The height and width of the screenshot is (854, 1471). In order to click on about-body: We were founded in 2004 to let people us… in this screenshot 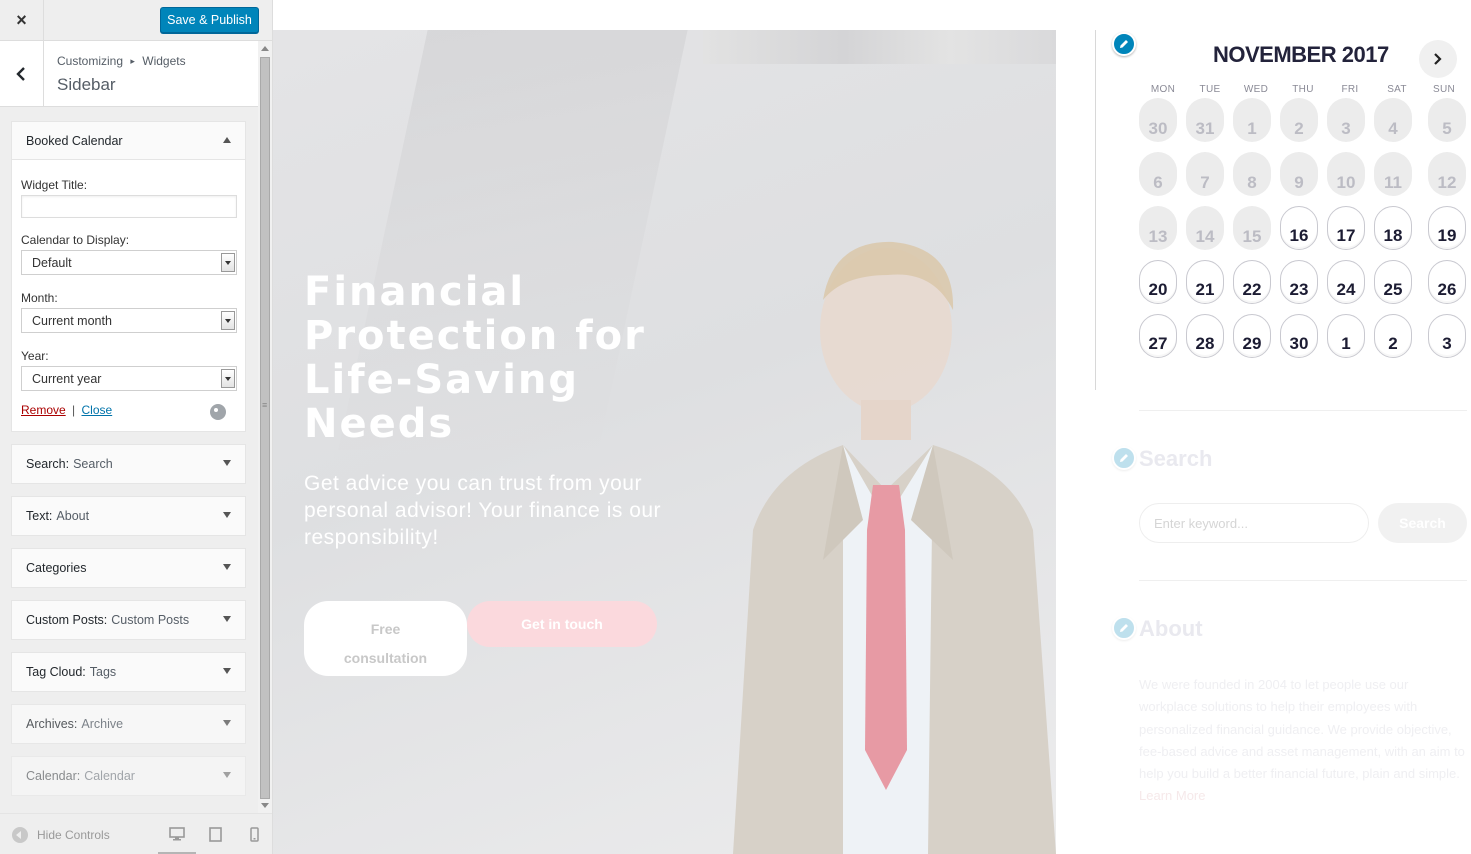, I will do `click(1302, 729)`.